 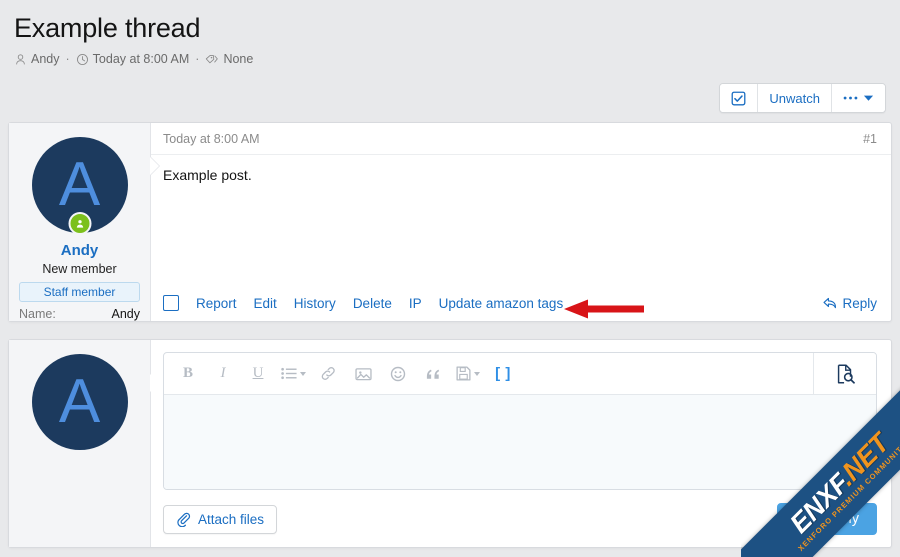 I want to click on page-title: Example thread, so click(x=107, y=28).